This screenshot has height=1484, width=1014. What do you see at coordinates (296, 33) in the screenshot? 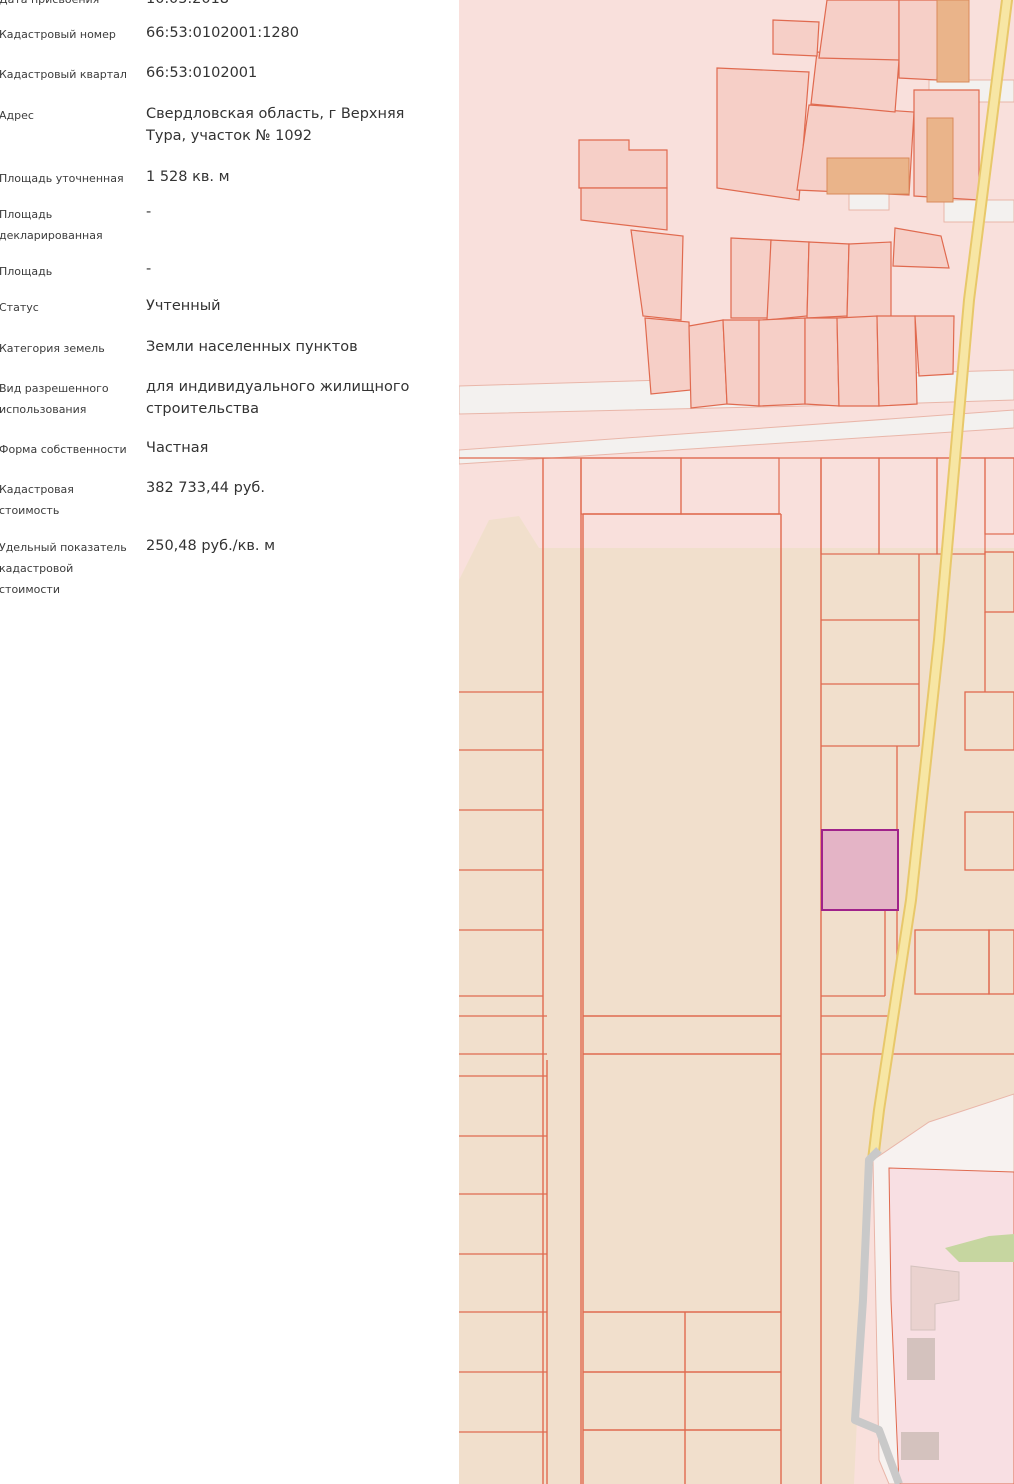
I see `value-cadastral-number: 66:53:0102001:1280` at bounding box center [296, 33].